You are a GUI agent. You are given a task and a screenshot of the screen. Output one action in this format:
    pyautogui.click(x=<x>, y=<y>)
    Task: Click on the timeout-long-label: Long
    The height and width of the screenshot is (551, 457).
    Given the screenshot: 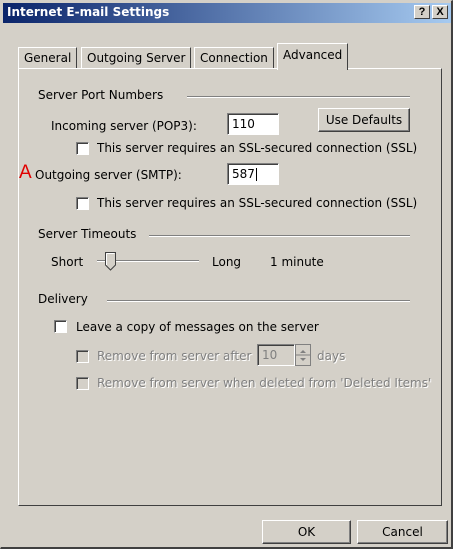 What is the action you would take?
    pyautogui.click(x=227, y=262)
    